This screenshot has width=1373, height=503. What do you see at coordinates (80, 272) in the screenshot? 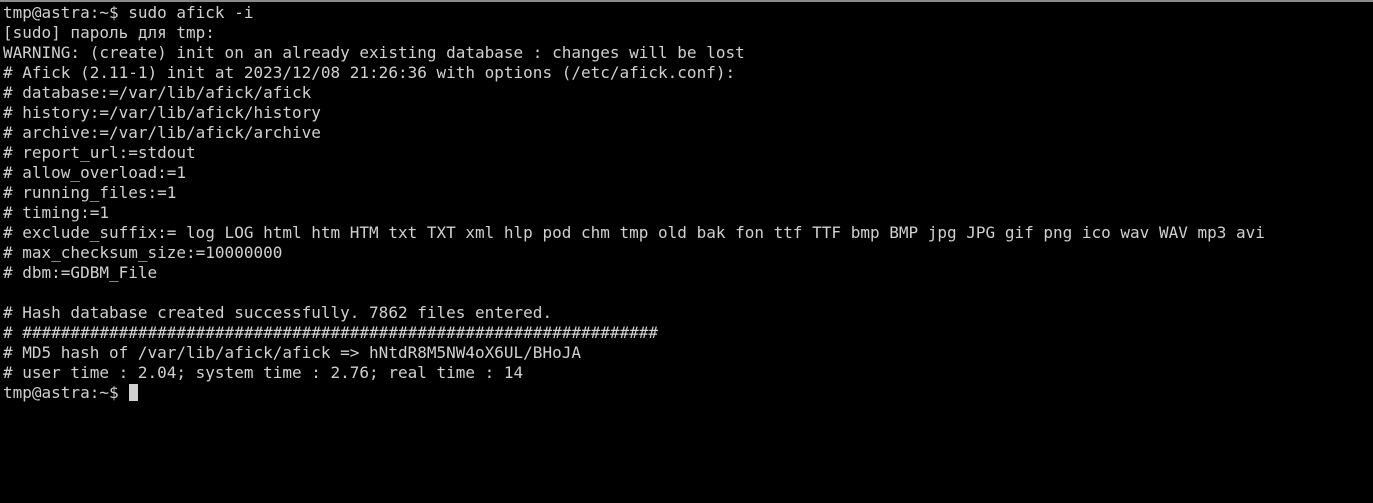
I see `terminal-line-dbm: # dbm:=GDBM_File` at bounding box center [80, 272].